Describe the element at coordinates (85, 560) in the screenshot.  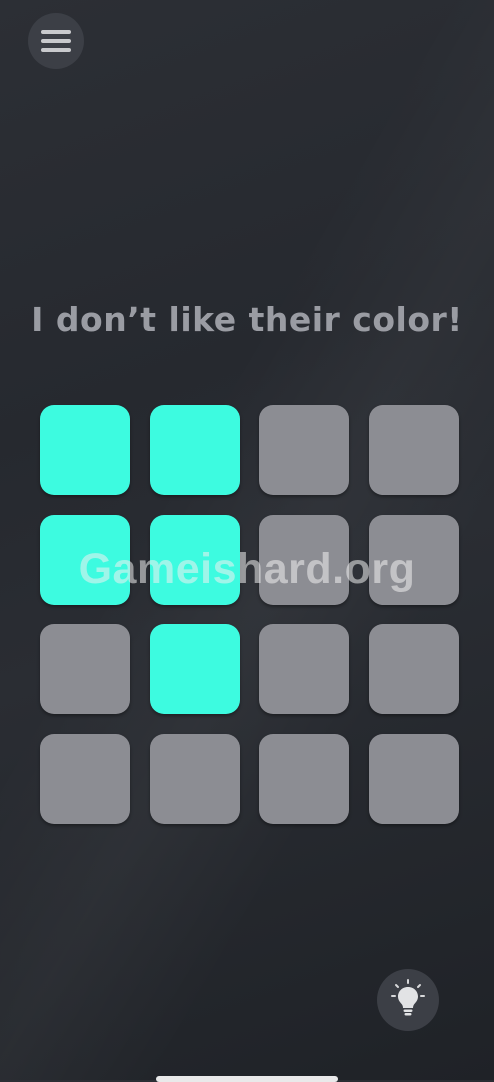
I see `tile-r2-c1` at that location.